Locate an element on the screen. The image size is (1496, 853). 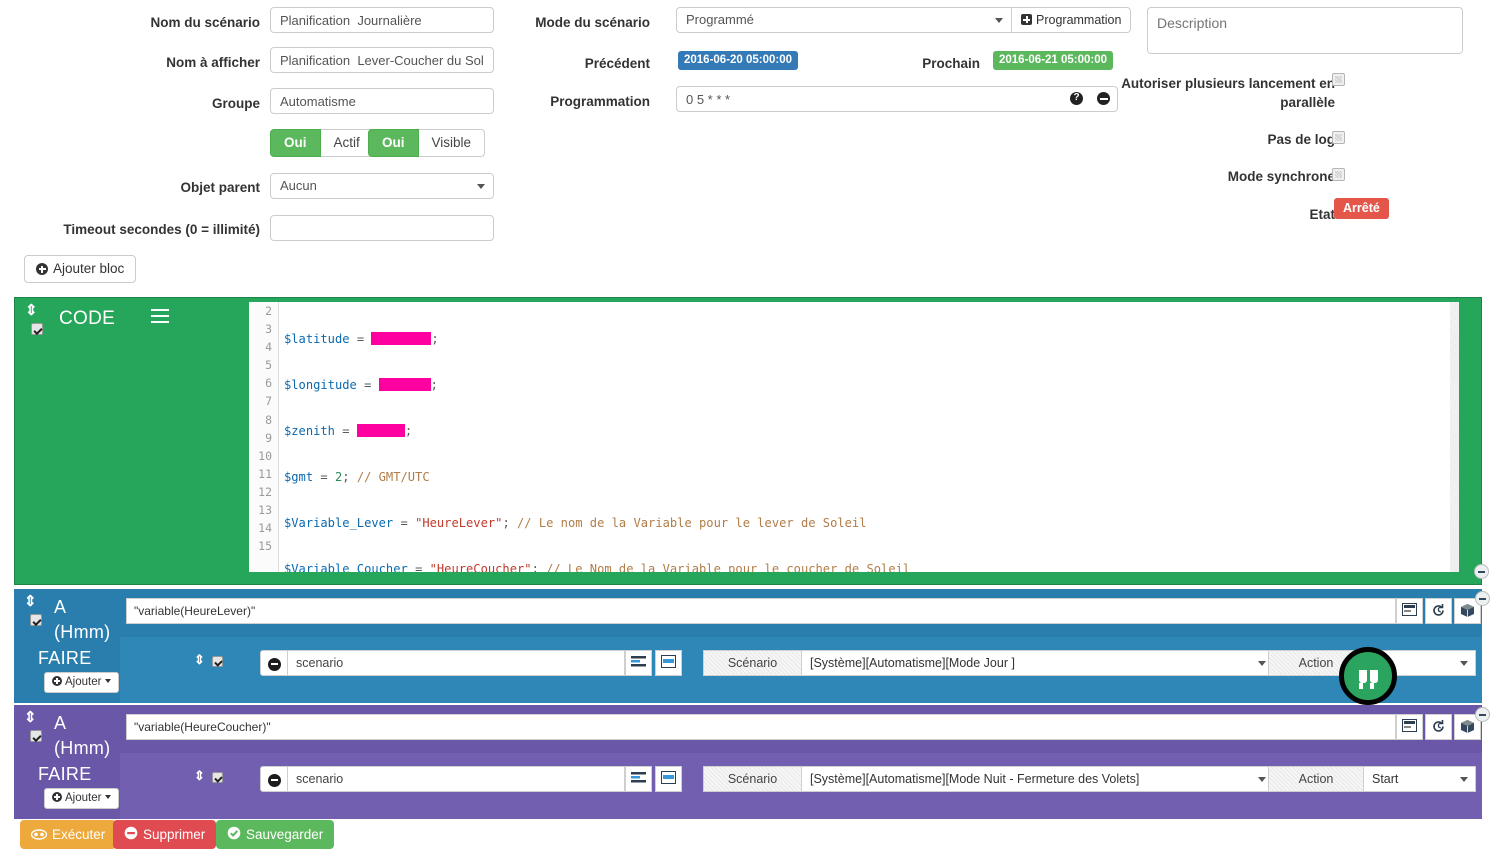
parent-object-select: Aucun is located at coordinates (382, 186).